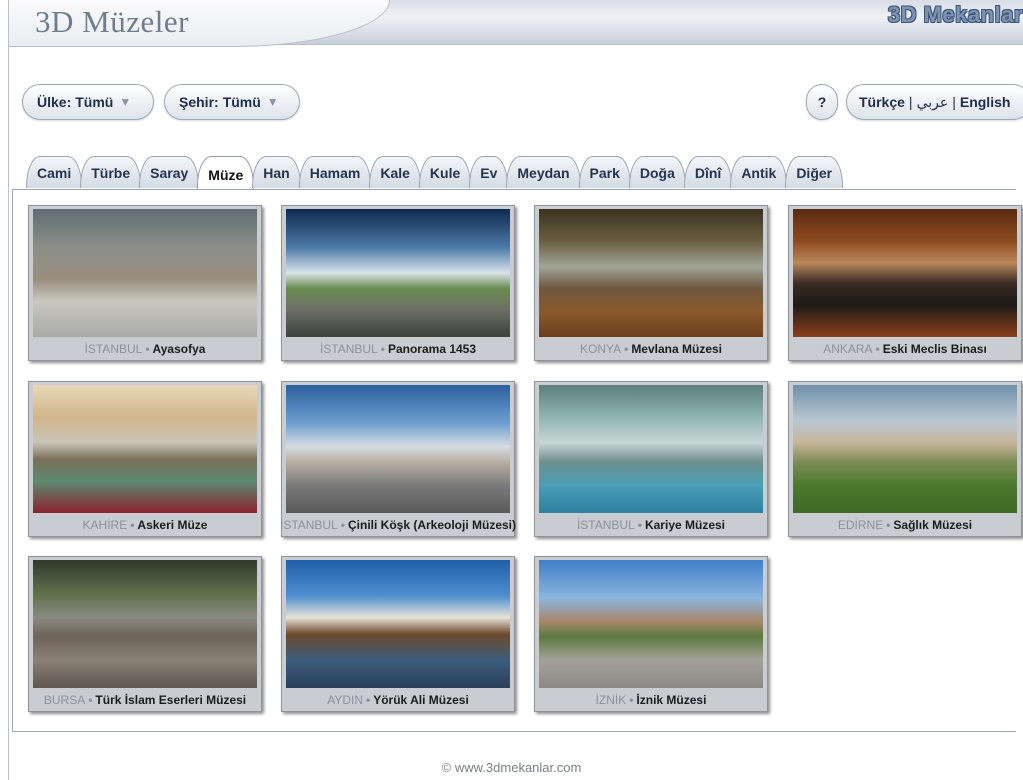 Image resolution: width=1023 pixels, height=780 pixels. I want to click on museum-name: Askeri Müze, so click(172, 525).